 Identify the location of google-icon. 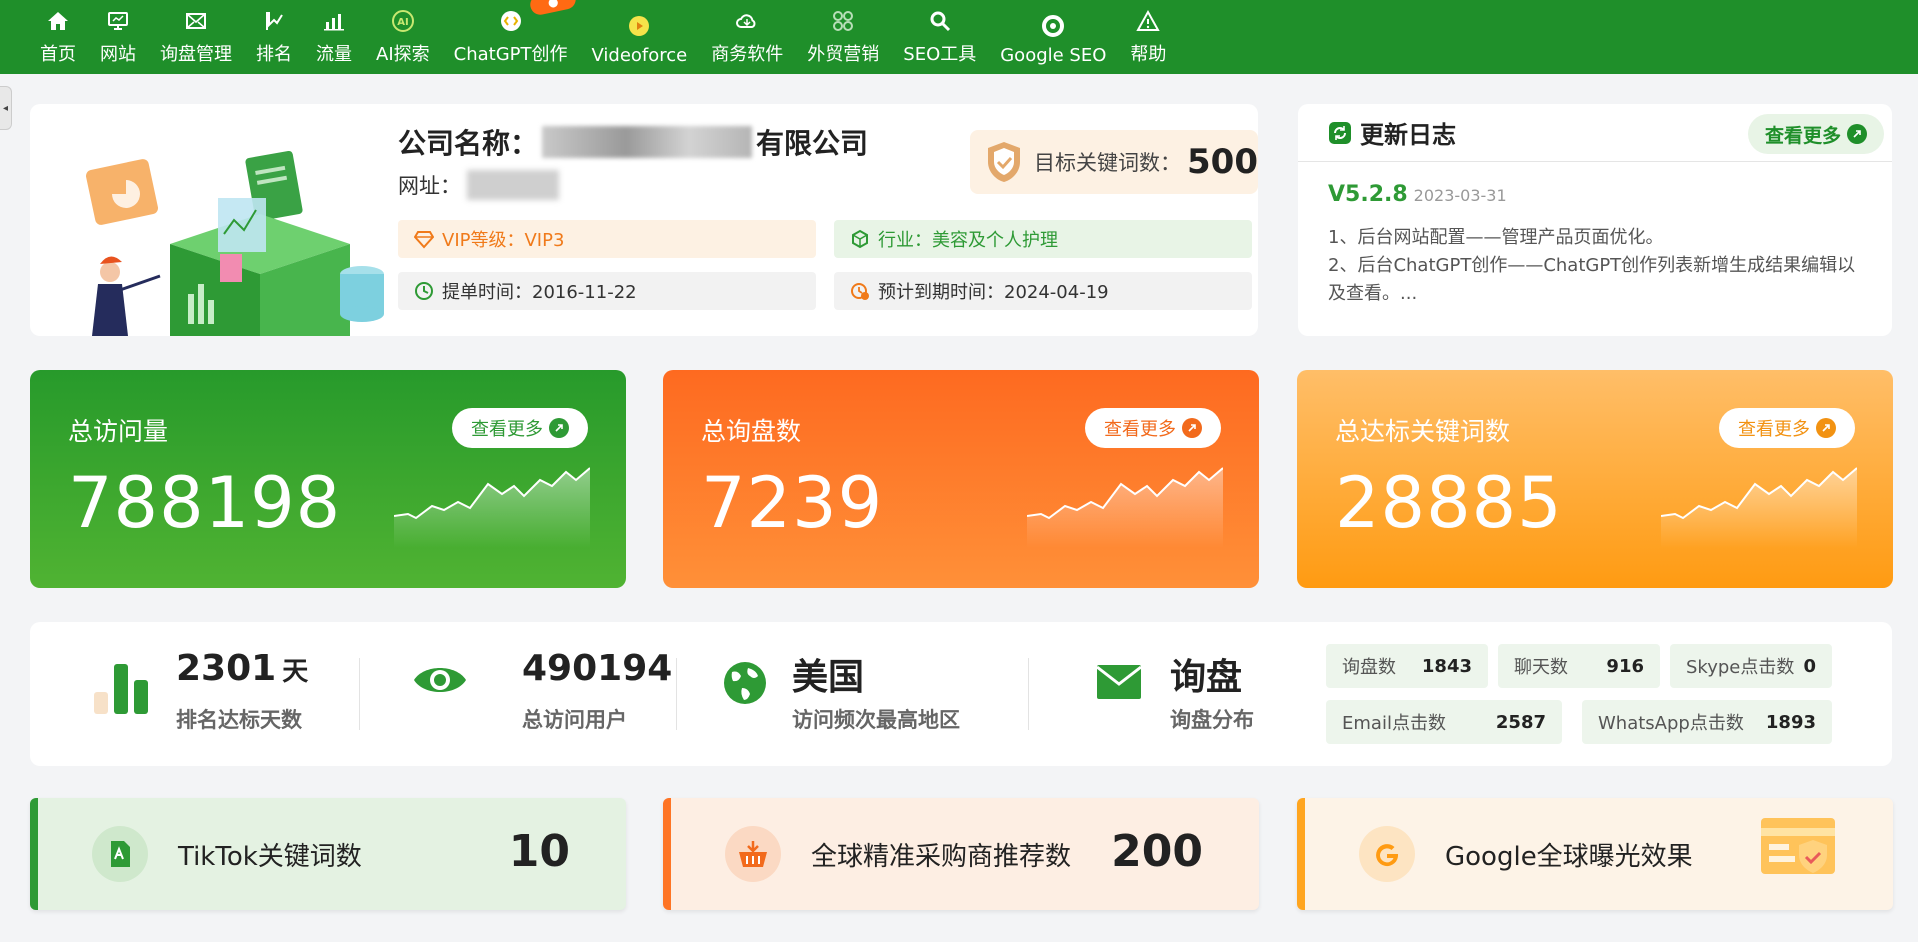
(1053, 26).